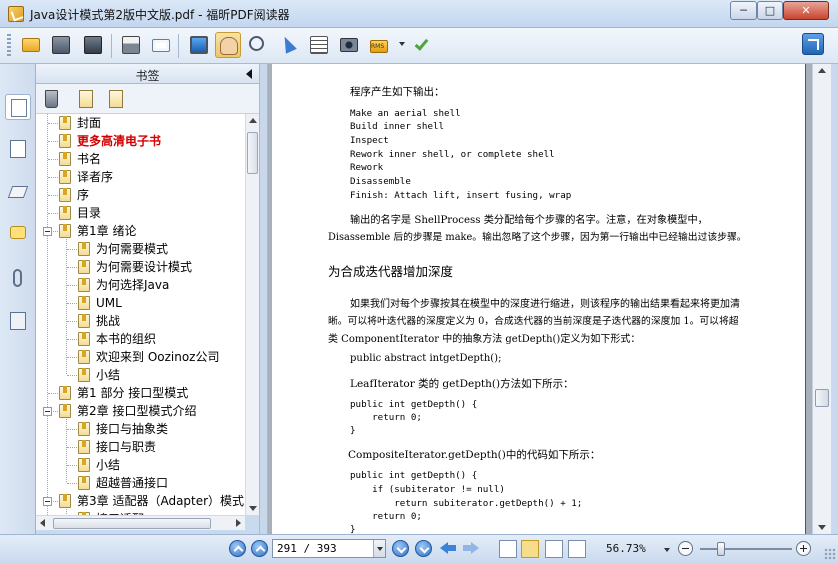 Image resolution: width=838 pixels, height=564 pixels. I want to click on document-scroll-thumb, so click(822, 398).